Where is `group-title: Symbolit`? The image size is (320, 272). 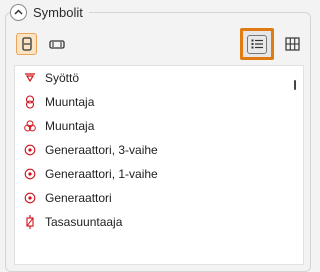
group-title: Symbolit is located at coordinates (58, 12).